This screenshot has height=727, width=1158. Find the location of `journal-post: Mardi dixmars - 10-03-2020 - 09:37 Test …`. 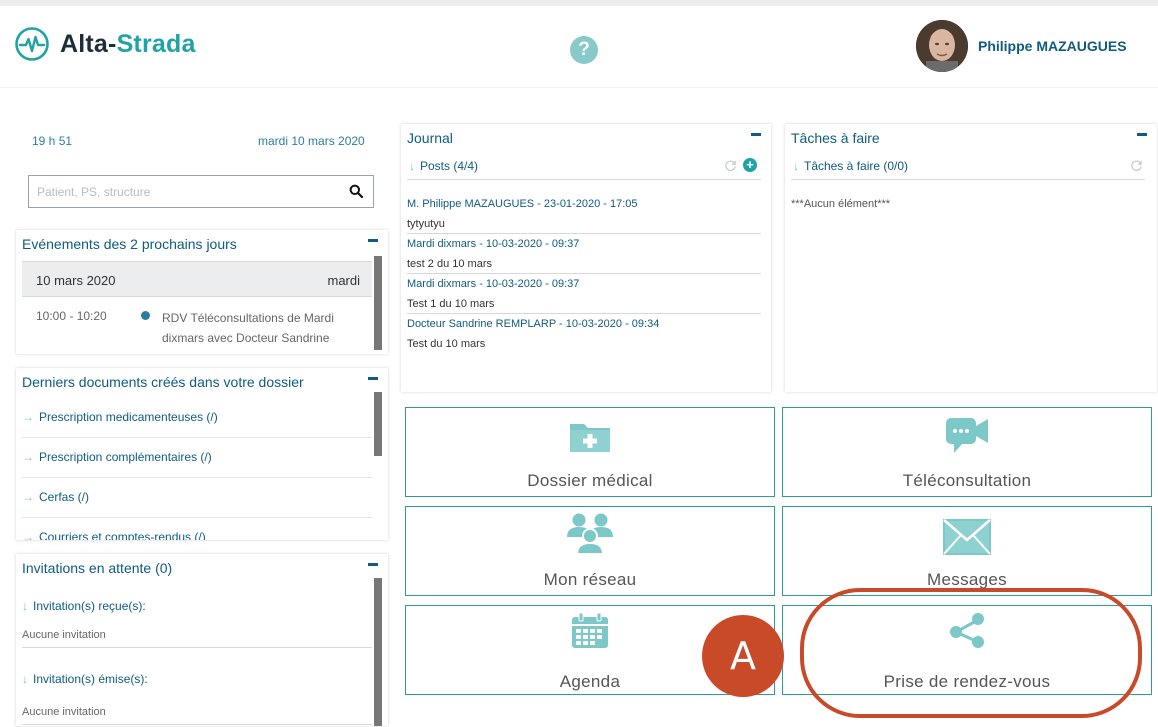

journal-post: Mardi dixmars - 10-03-2020 - 09:37 Test … is located at coordinates (584, 294).